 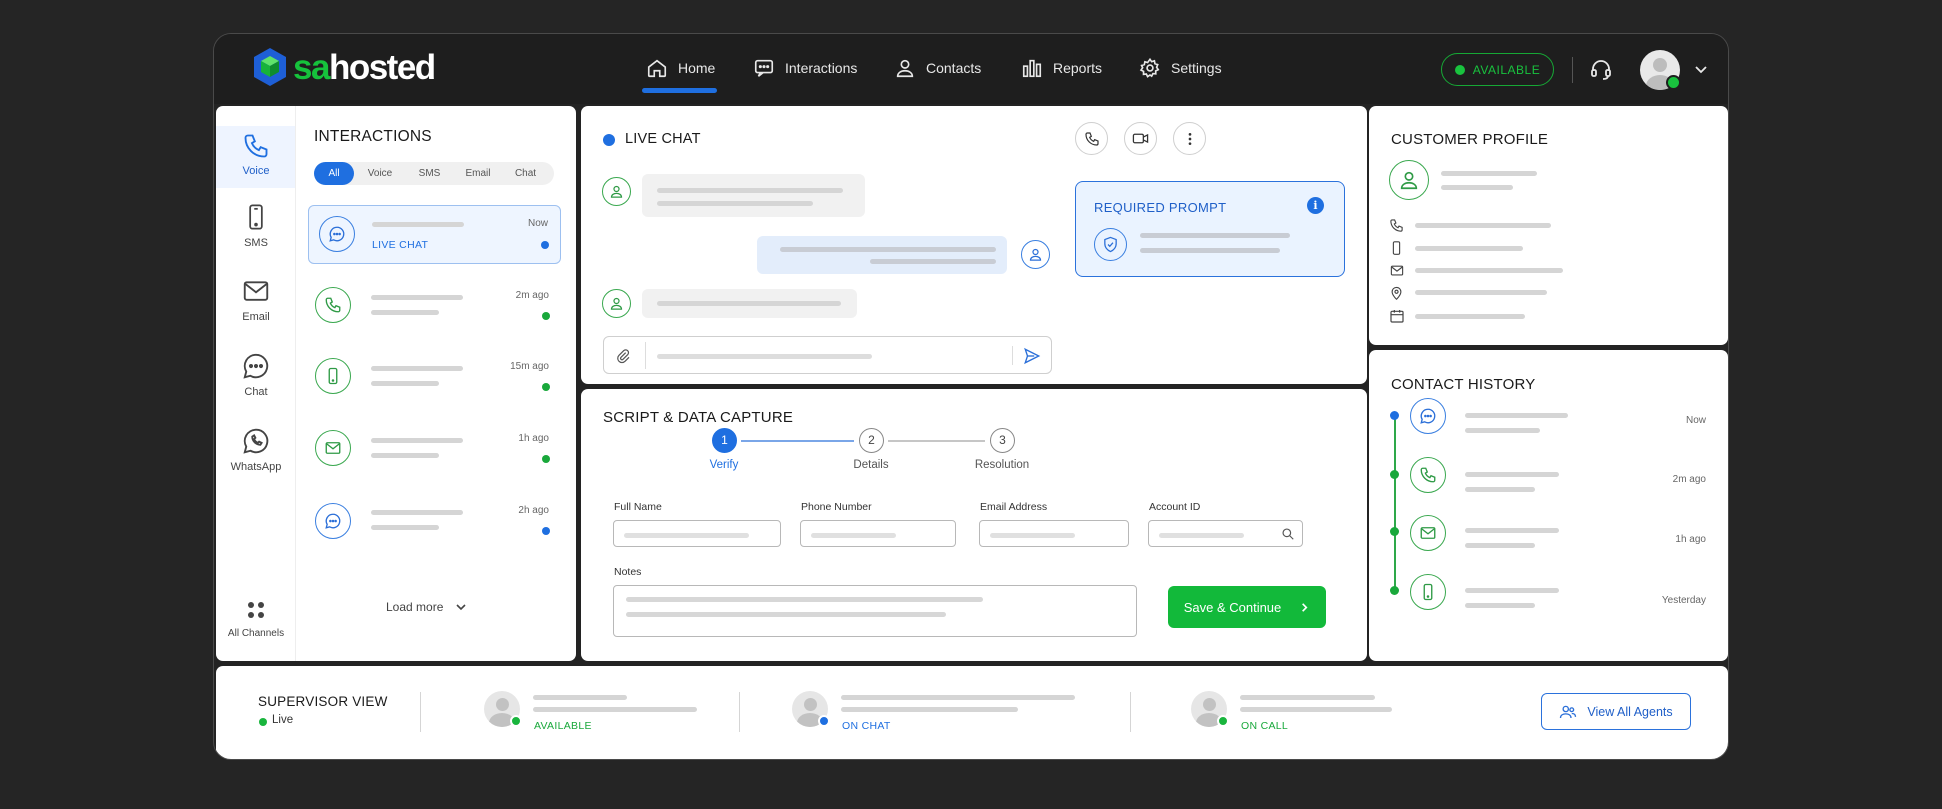 What do you see at coordinates (400, 245) in the screenshot?
I see `interaction-label: LIVE CHAT` at bounding box center [400, 245].